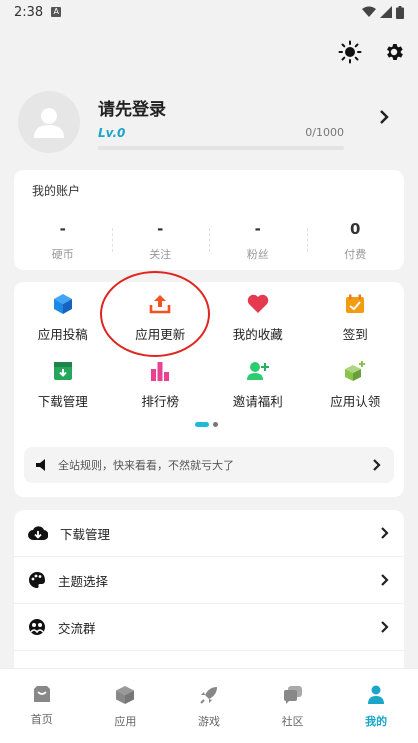 This screenshot has height=743, width=418. What do you see at coordinates (161, 317) in the screenshot?
I see `feature-app-update: 应用更新` at bounding box center [161, 317].